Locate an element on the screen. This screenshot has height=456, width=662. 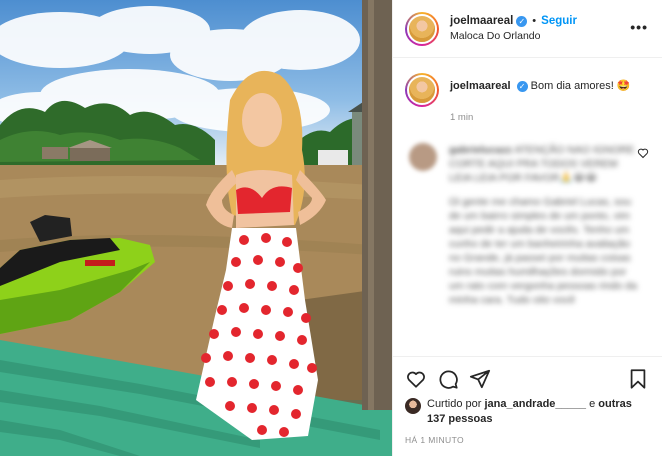
caption-time: 1 min is located at coordinates (540, 118).